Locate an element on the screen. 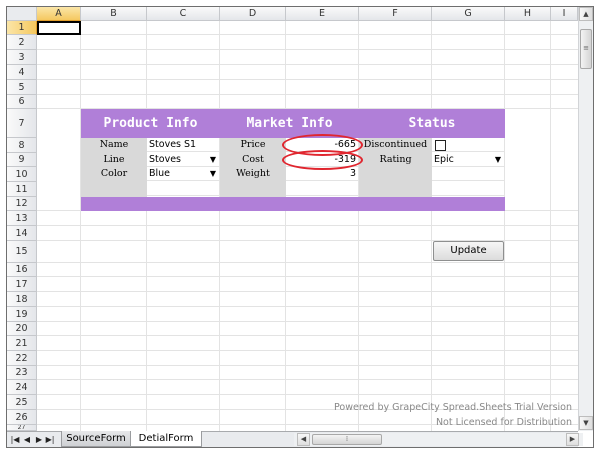 The width and height of the screenshot is (603, 461). left-arrow-icon: ◀ is located at coordinates (303, 439).